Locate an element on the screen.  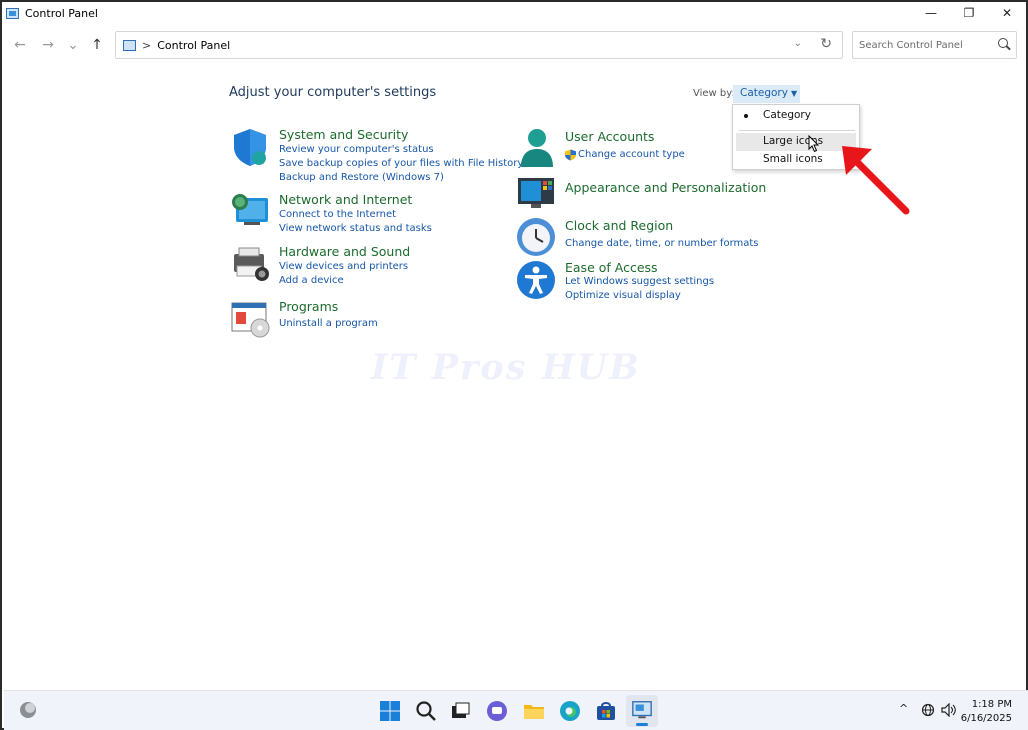
category-title: Network and Internet is located at coordinates (345, 199).